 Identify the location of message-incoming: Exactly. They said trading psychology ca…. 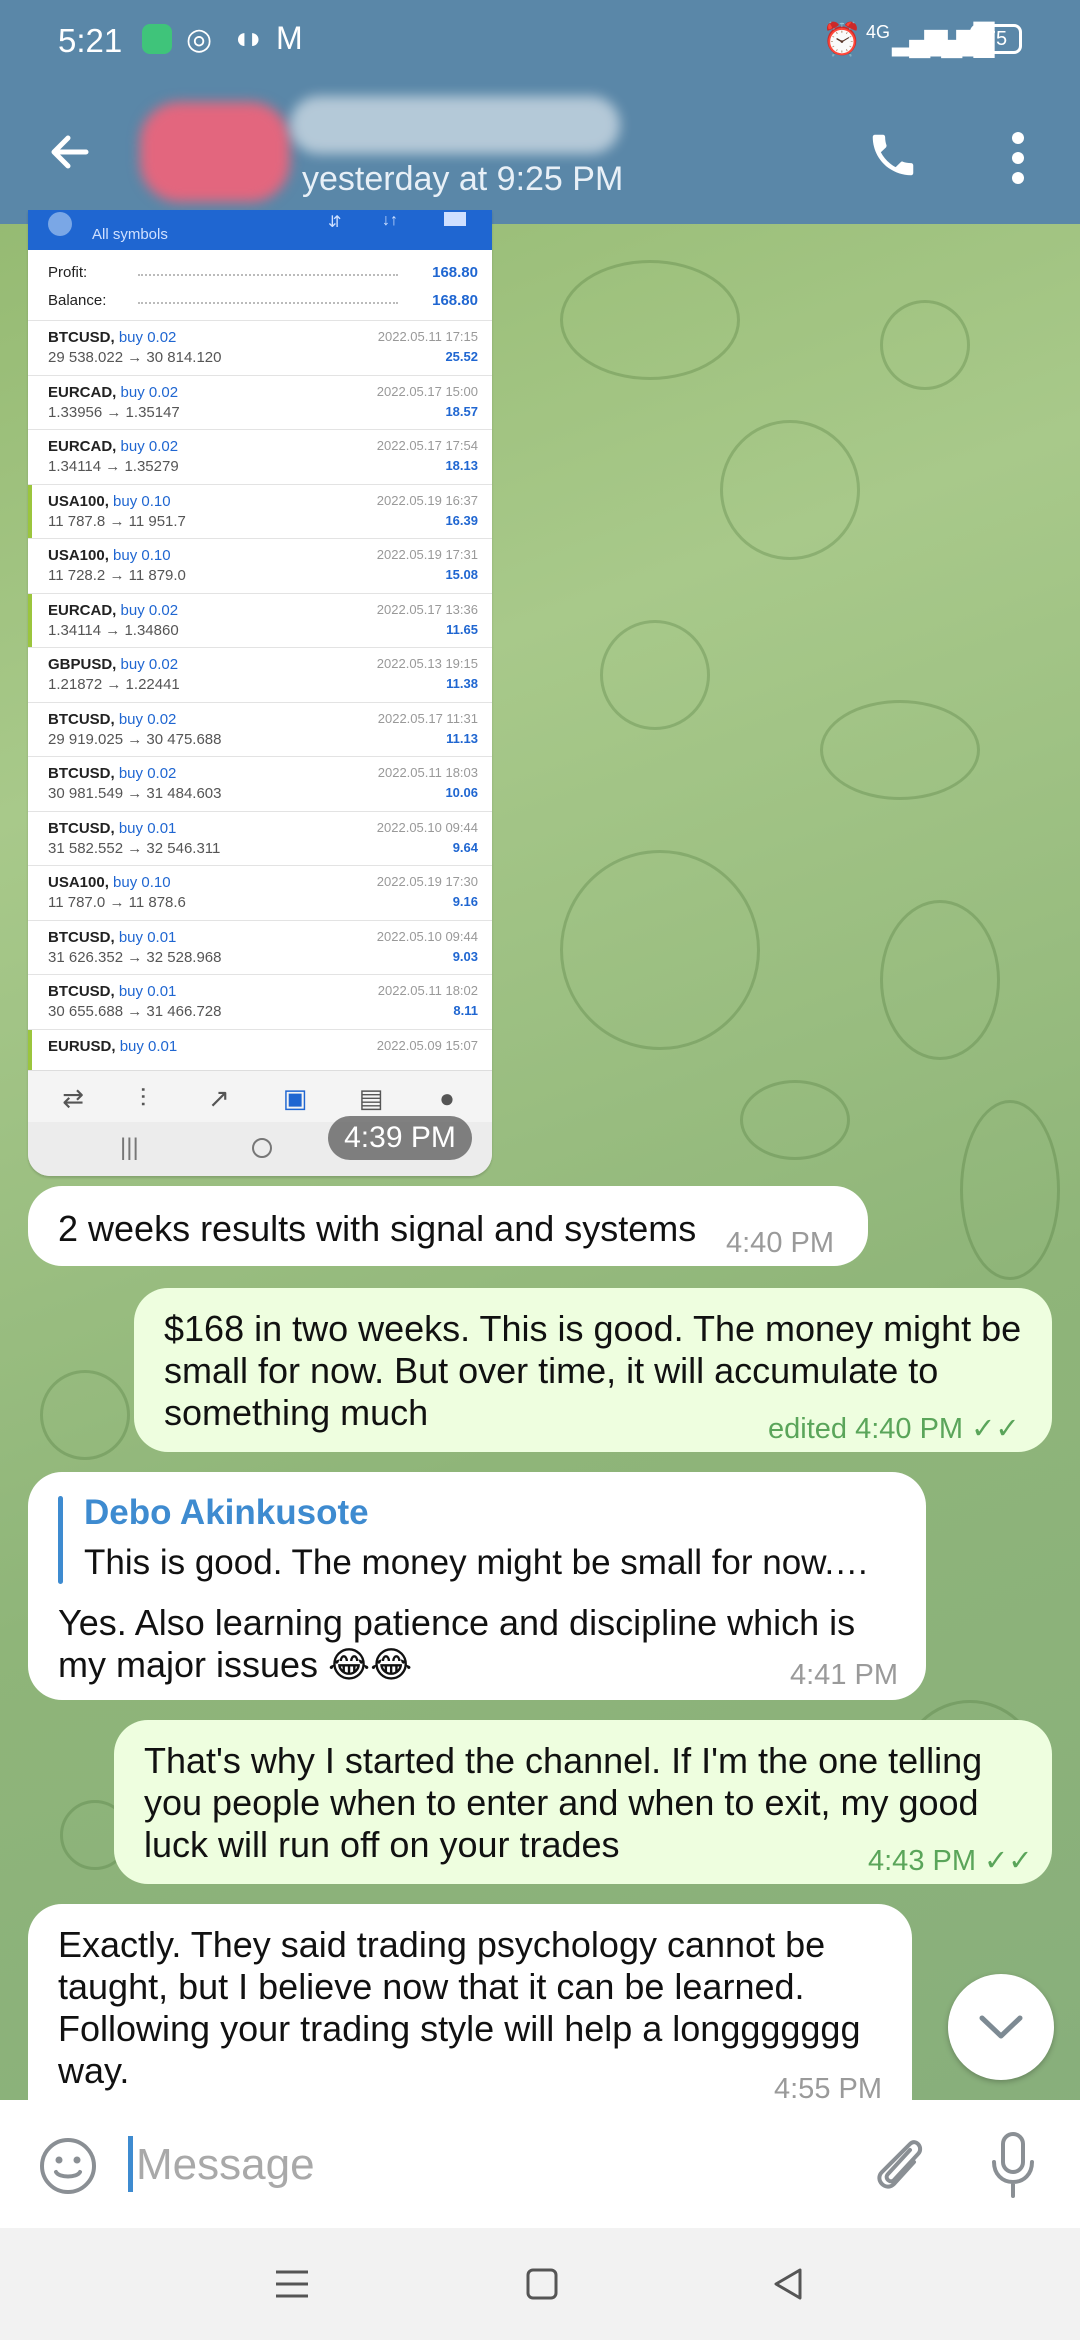
(470, 2004).